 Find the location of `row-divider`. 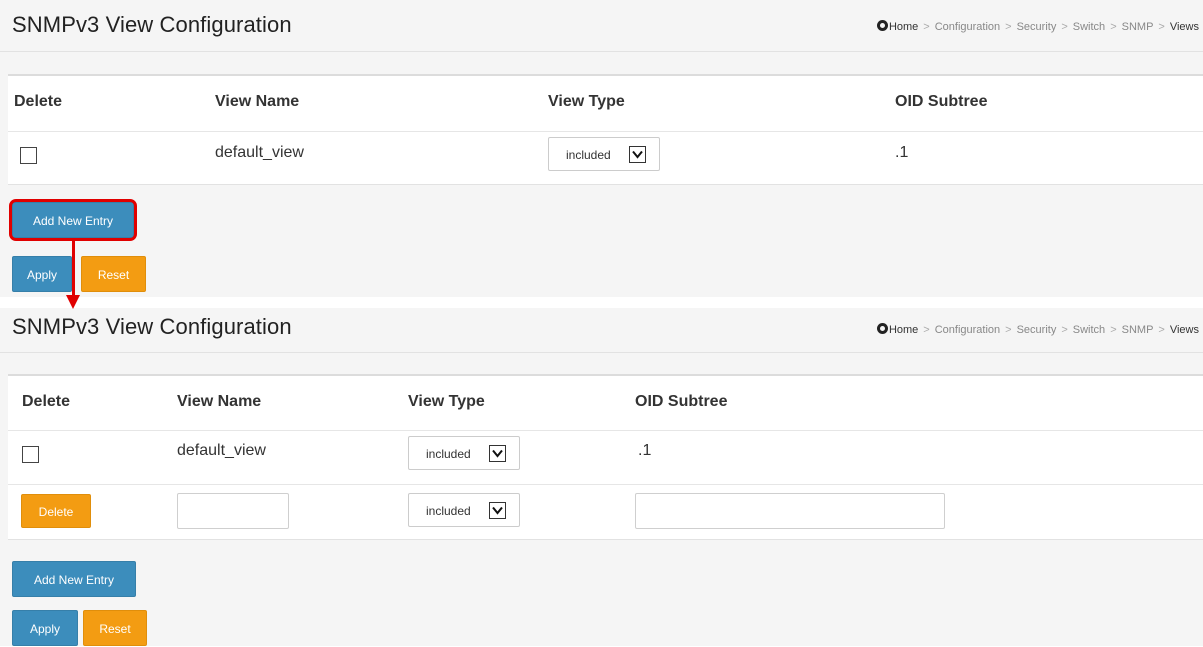

row-divider is located at coordinates (605, 484).